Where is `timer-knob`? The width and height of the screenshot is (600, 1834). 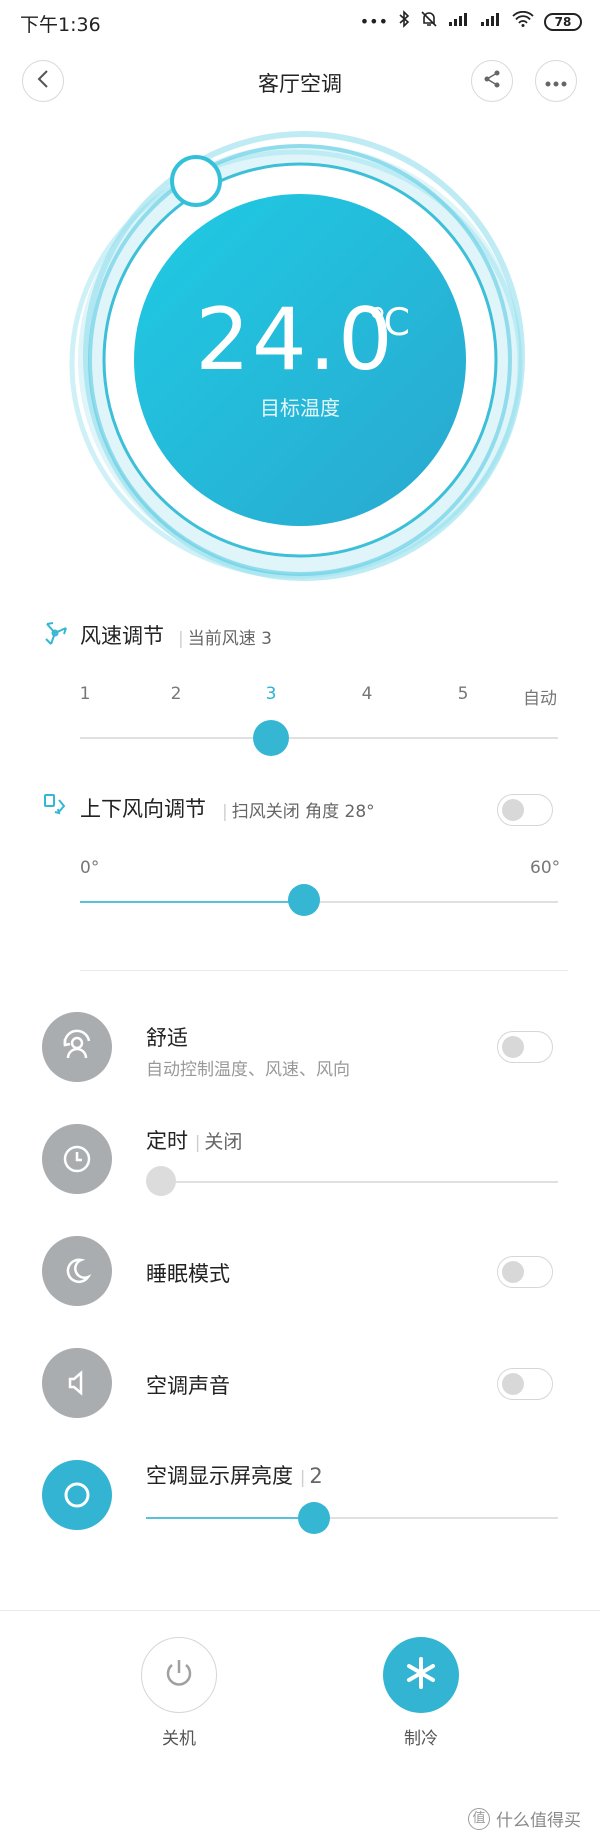 timer-knob is located at coordinates (161, 1181).